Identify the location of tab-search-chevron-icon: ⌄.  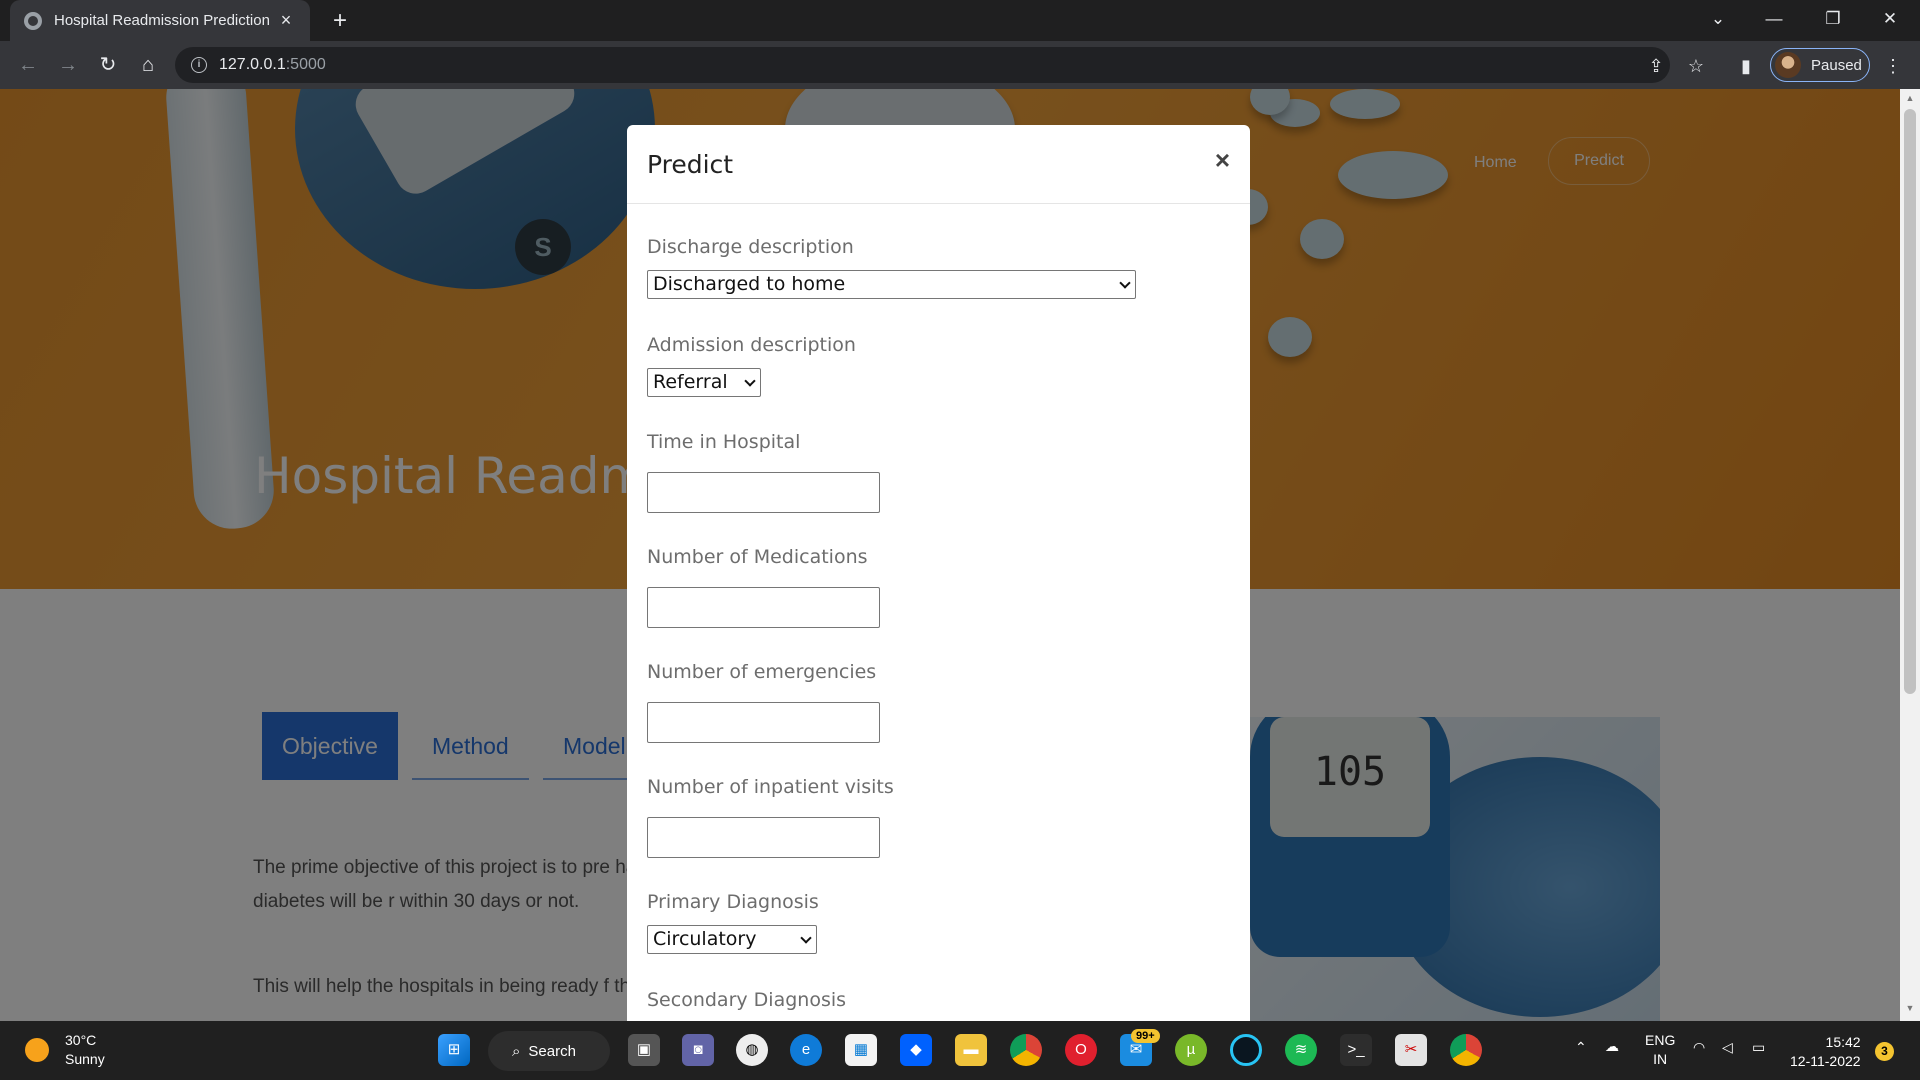
(1718, 20).